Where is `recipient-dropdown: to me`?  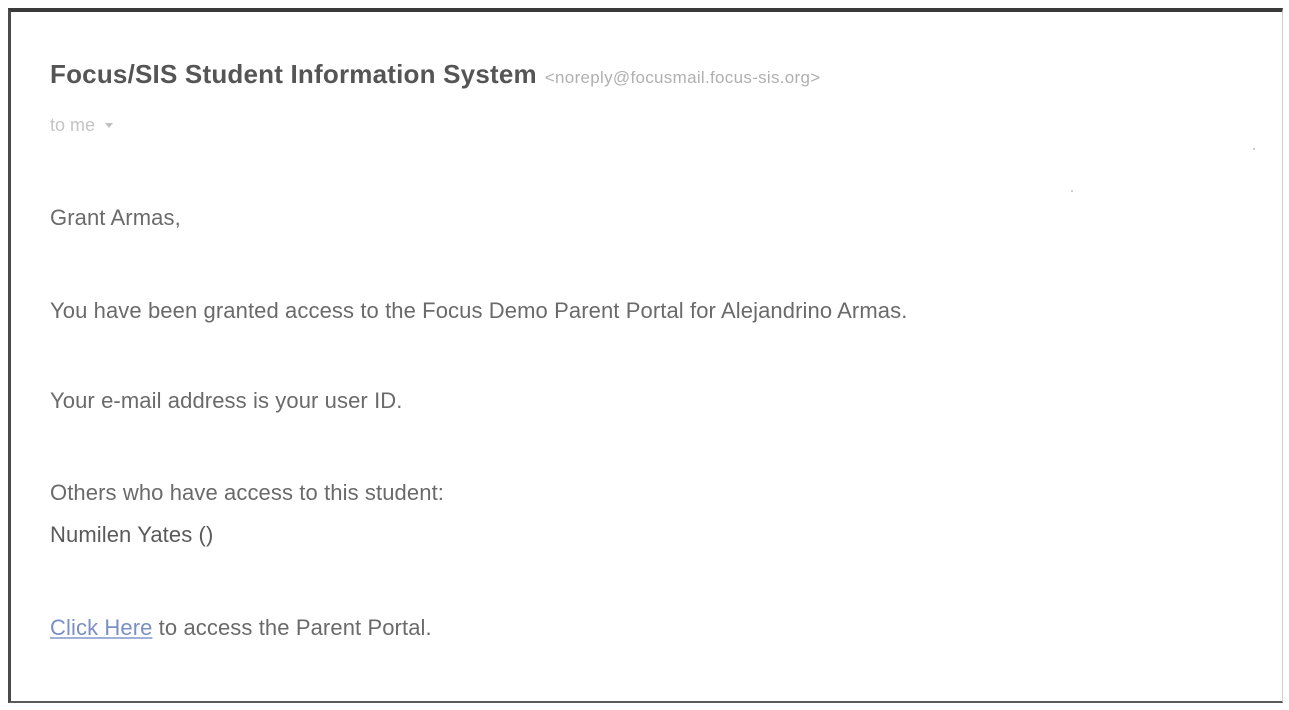 recipient-dropdown: to me is located at coordinates (82, 125).